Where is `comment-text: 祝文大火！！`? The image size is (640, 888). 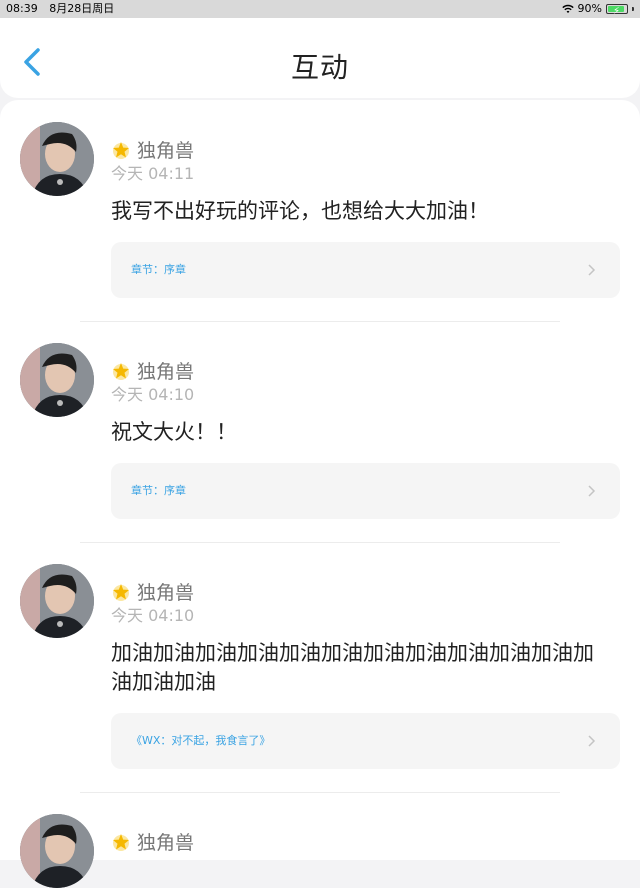
comment-text: 祝文大火！！ is located at coordinates (174, 432).